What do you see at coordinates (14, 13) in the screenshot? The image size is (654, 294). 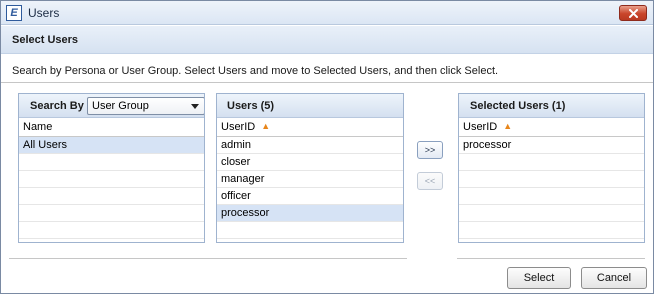 I see `app-icon: E` at bounding box center [14, 13].